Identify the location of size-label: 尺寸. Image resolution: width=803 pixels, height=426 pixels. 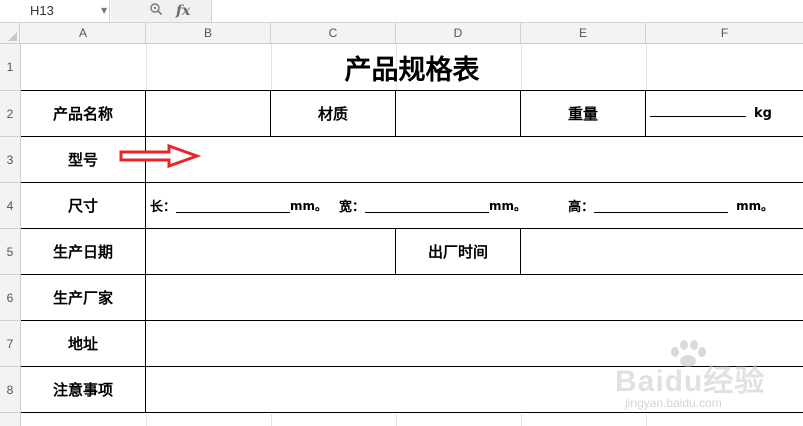
(83, 205).